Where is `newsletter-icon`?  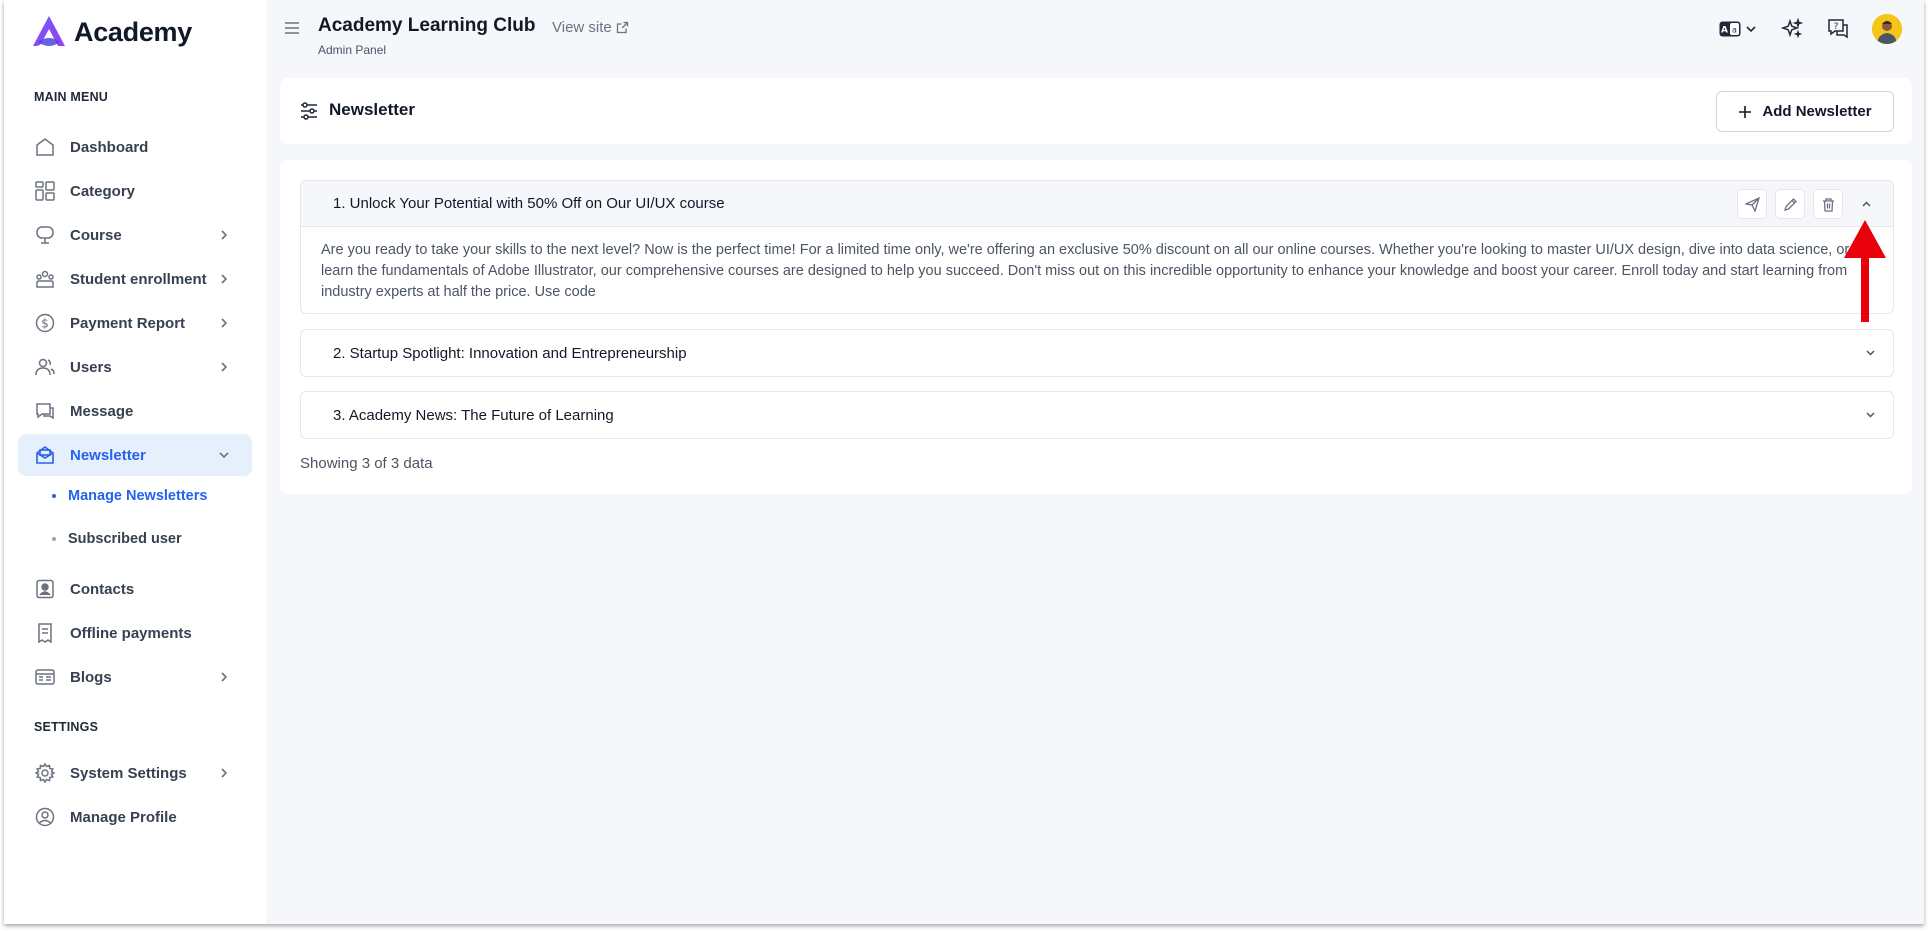
newsletter-icon is located at coordinates (45, 455).